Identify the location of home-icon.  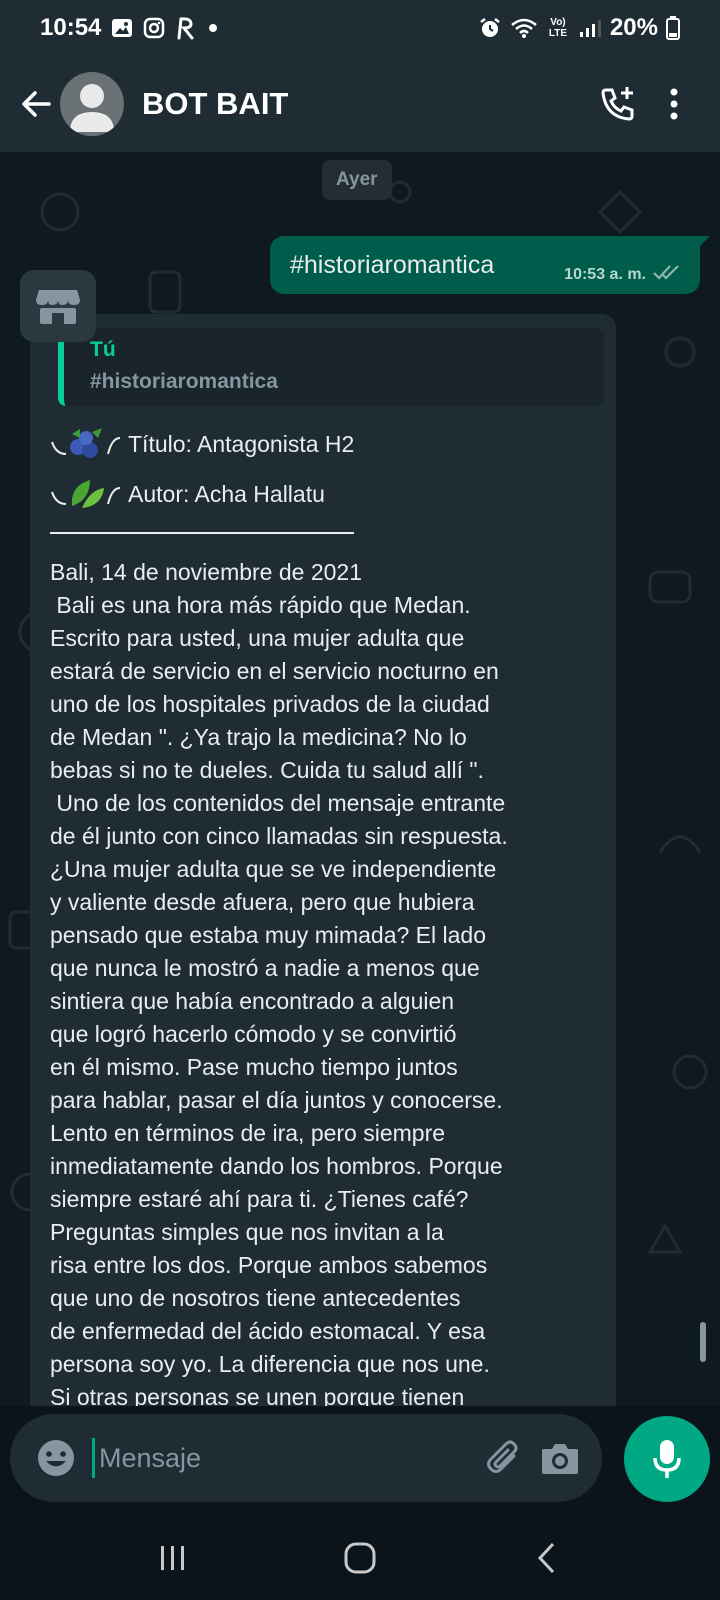
(360, 1558).